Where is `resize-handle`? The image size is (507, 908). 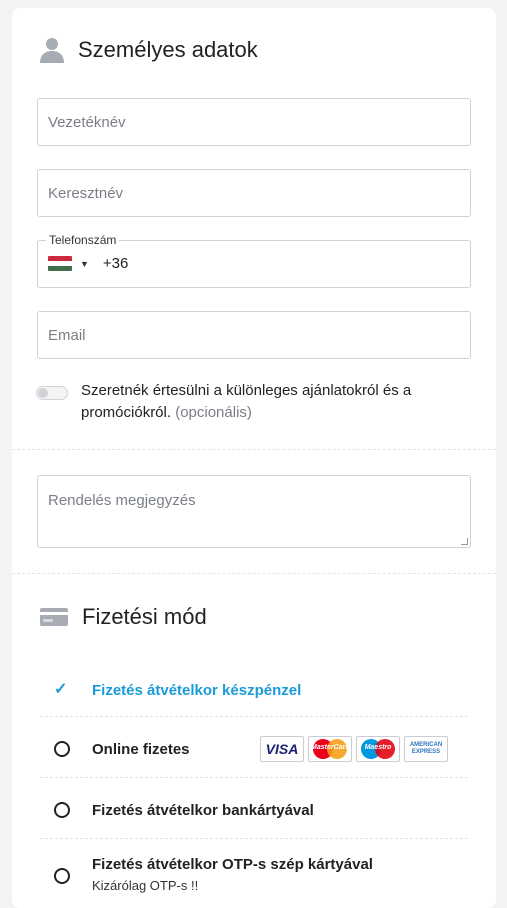 resize-handle is located at coordinates (464, 541).